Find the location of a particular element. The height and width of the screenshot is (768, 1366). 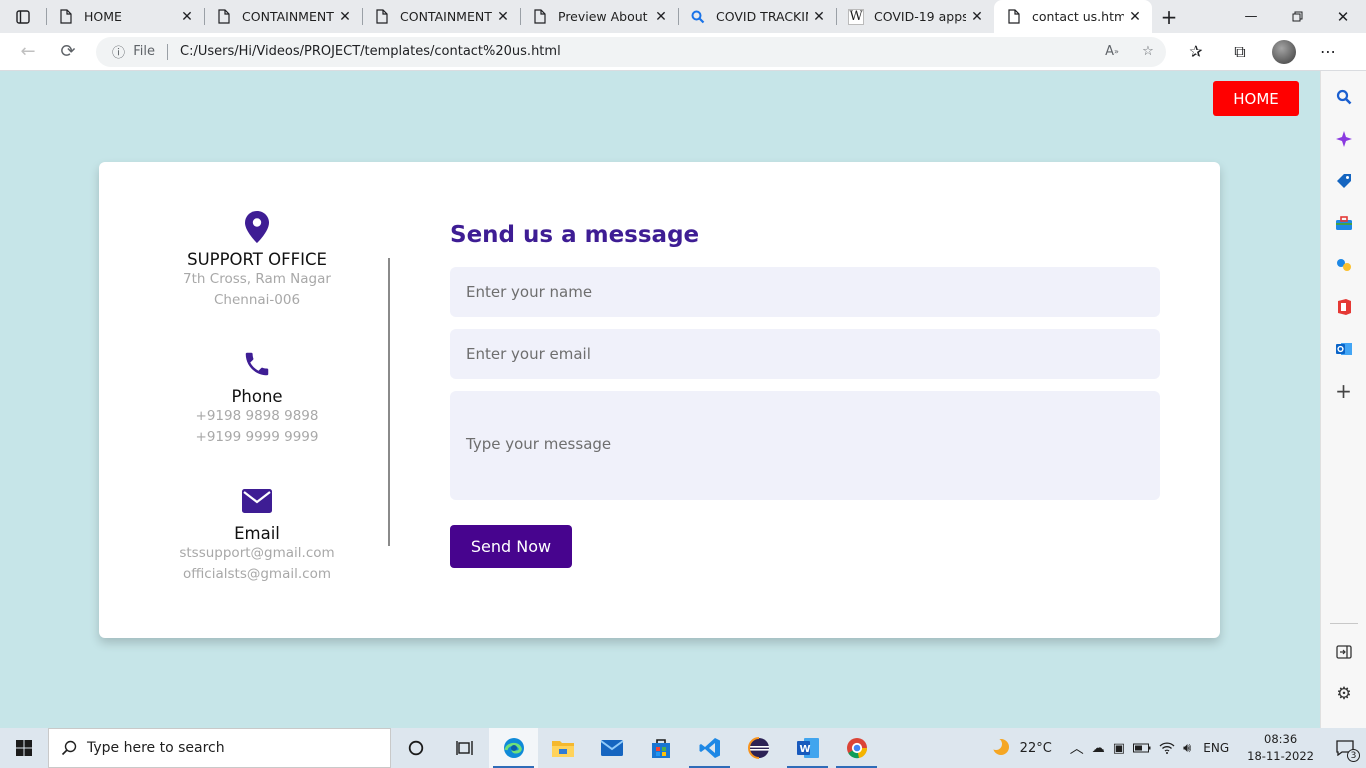

collections-icon: ⧉ is located at coordinates (1240, 52).